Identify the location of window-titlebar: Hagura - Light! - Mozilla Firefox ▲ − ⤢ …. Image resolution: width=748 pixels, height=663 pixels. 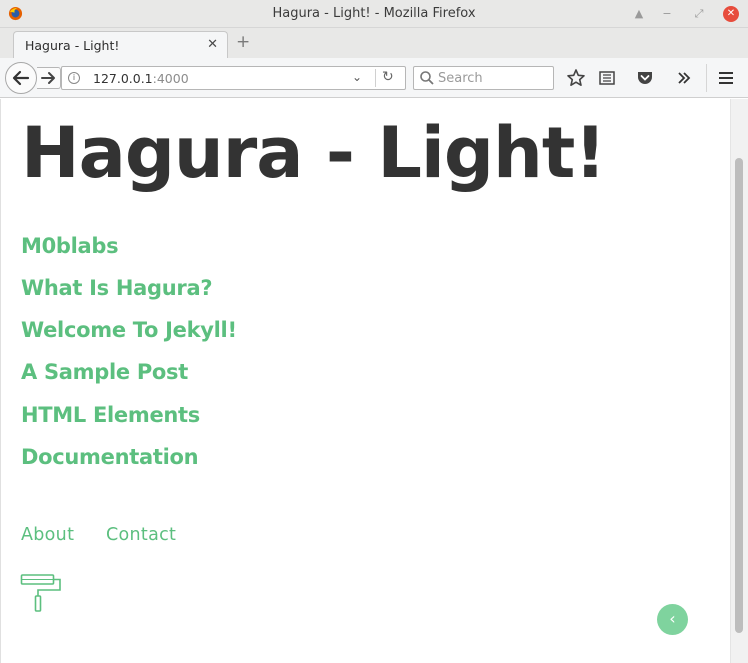
(374, 14).